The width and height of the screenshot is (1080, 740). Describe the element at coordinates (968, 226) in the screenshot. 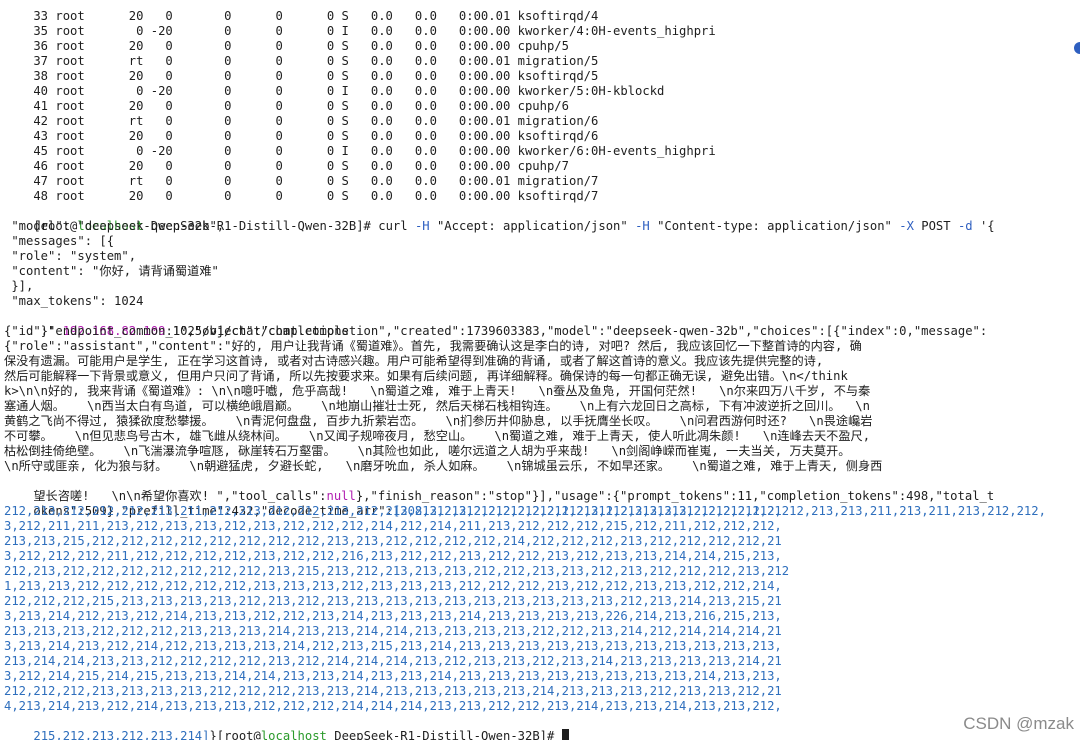

I see `curl-option-d: -d` at that location.